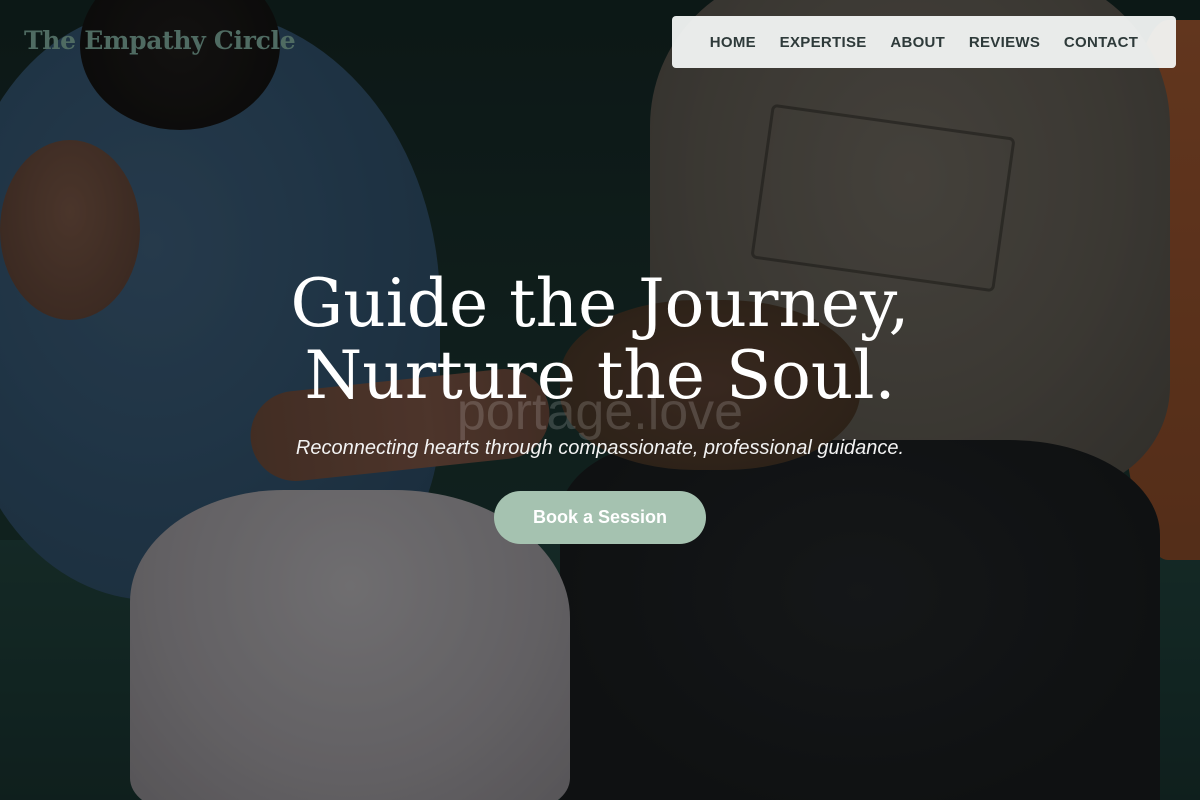 The width and height of the screenshot is (1200, 800). Describe the element at coordinates (160, 40) in the screenshot. I see `brand-logo: The Empathy Circle` at that location.